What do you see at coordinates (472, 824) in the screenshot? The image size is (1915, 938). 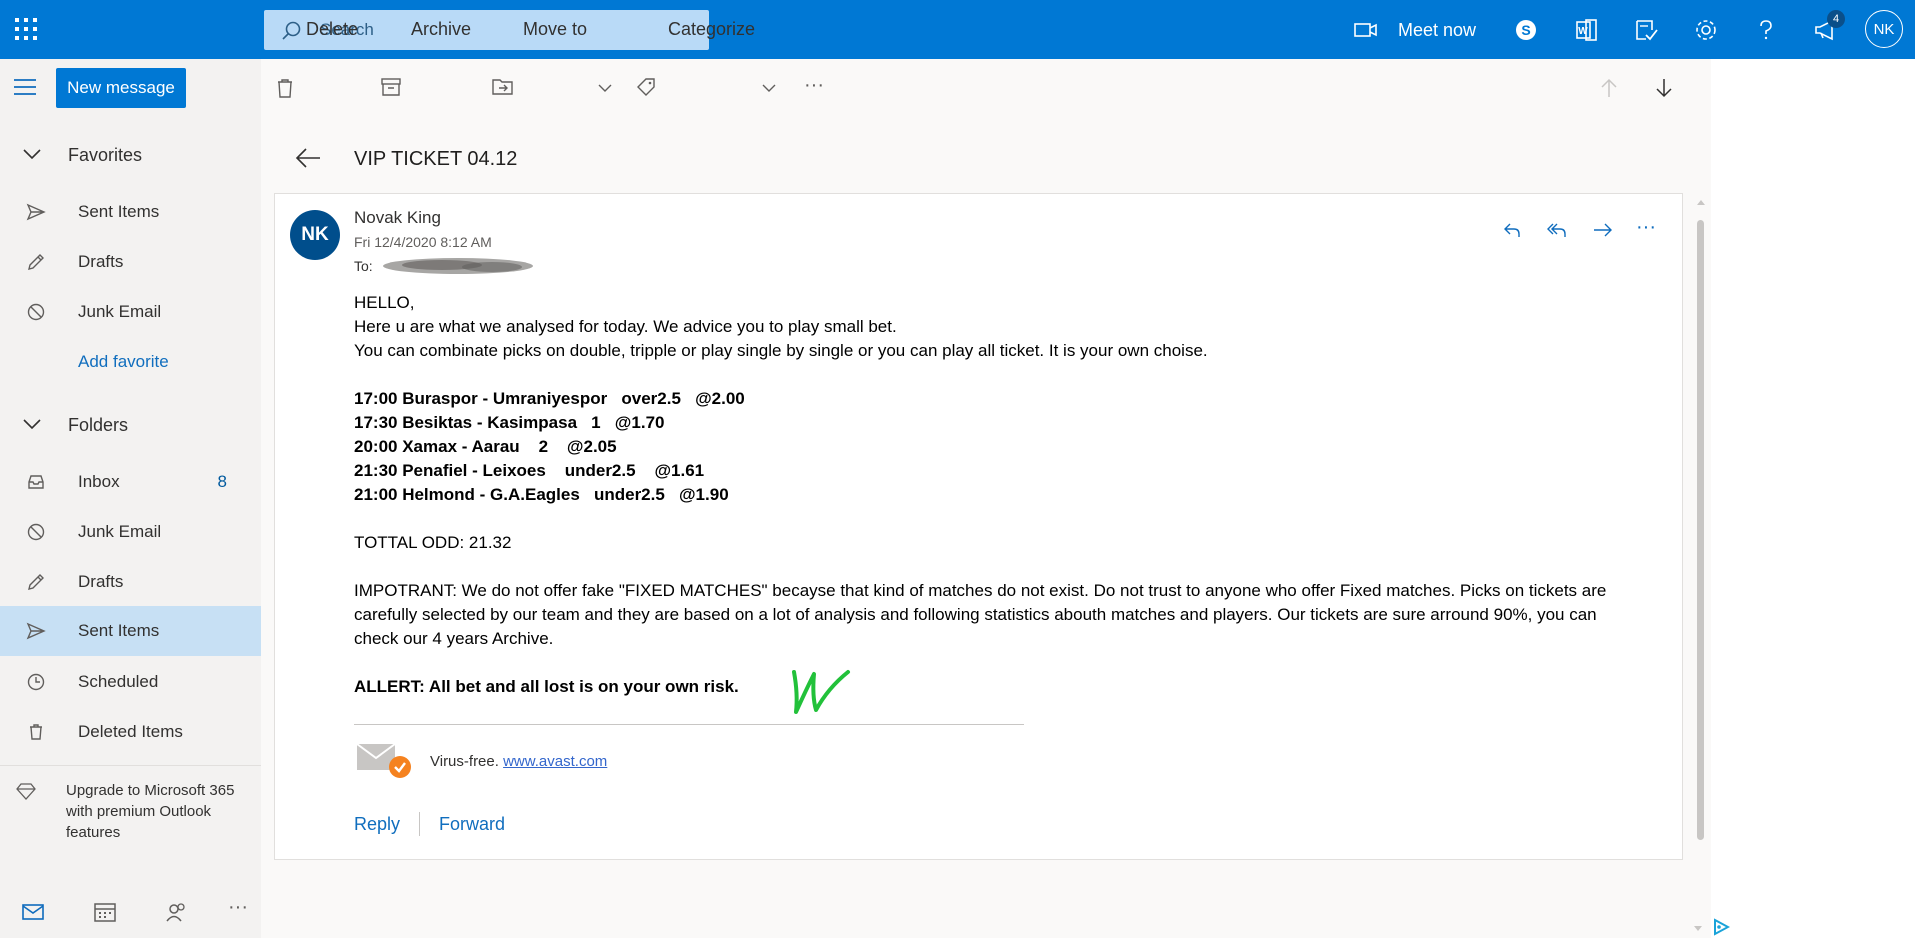 I see `forward-button: Forward` at bounding box center [472, 824].